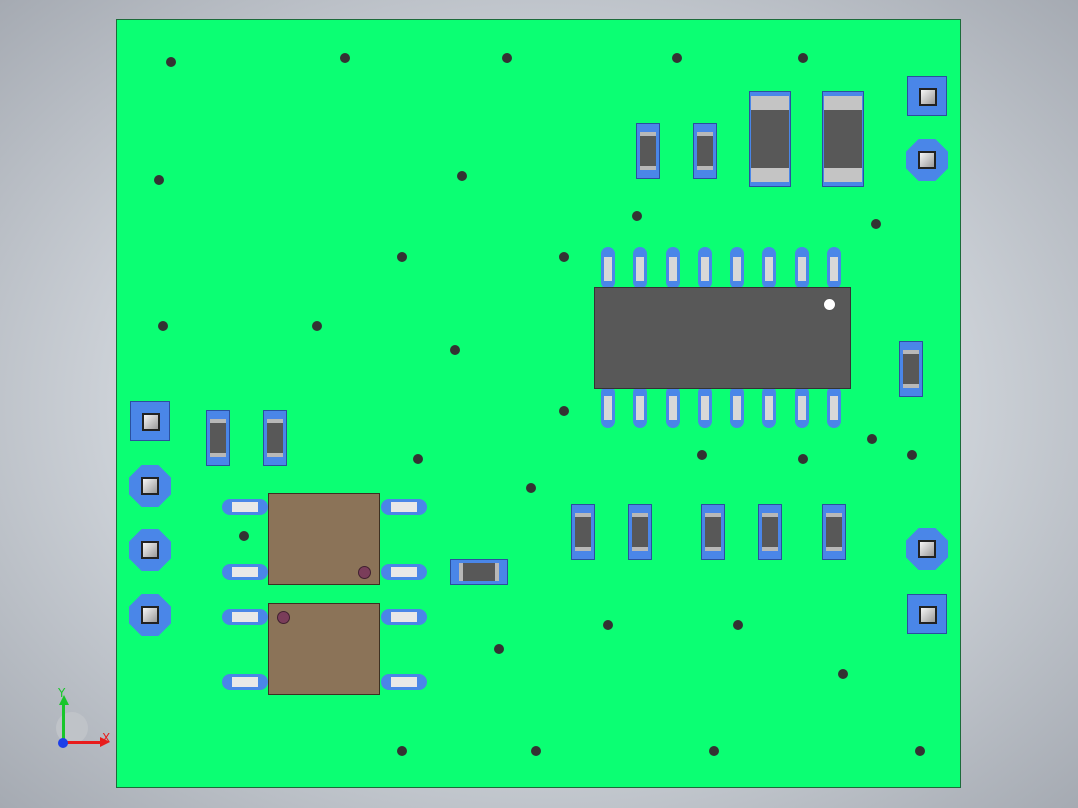  Describe the element at coordinates (63, 722) in the screenshot. I see `y-axis-icon` at that location.